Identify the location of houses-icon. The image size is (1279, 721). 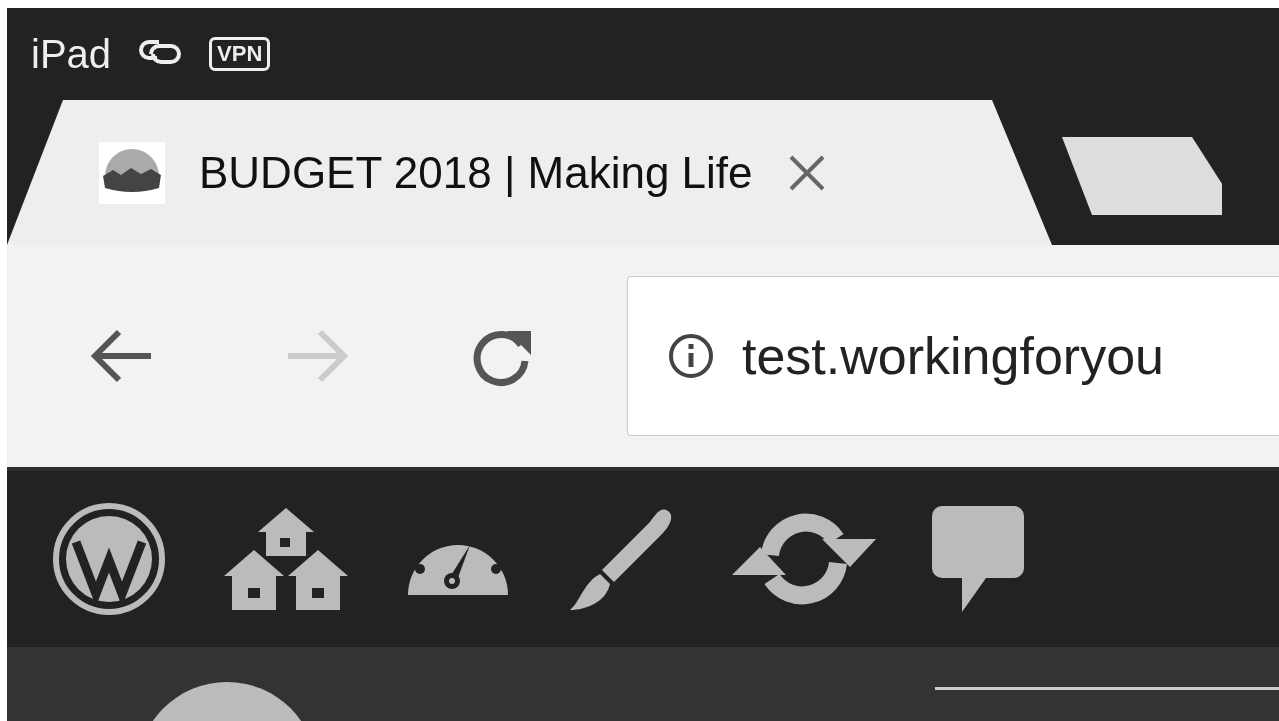
(286, 559).